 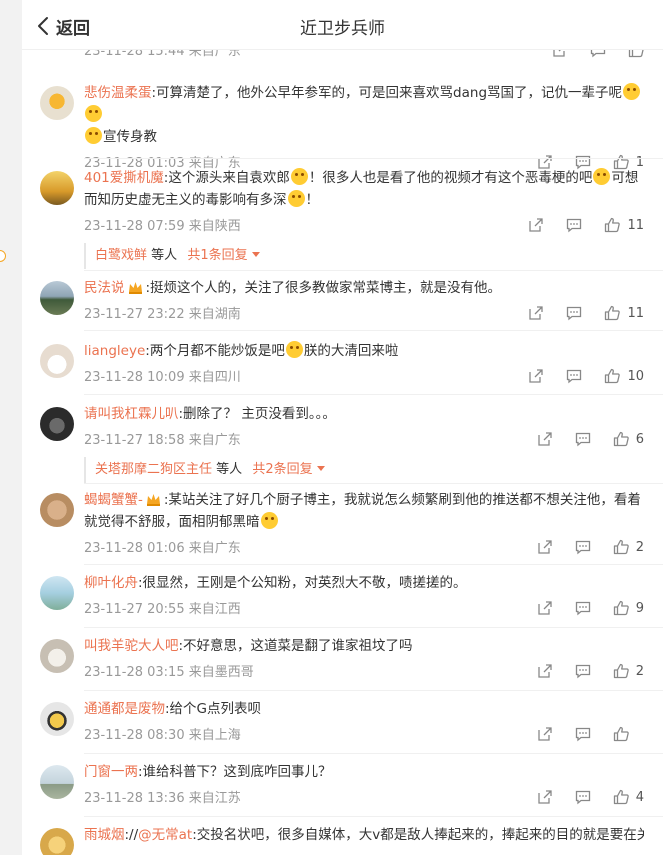 What do you see at coordinates (639, 439) in the screenshot?
I see `like-count: 6` at bounding box center [639, 439].